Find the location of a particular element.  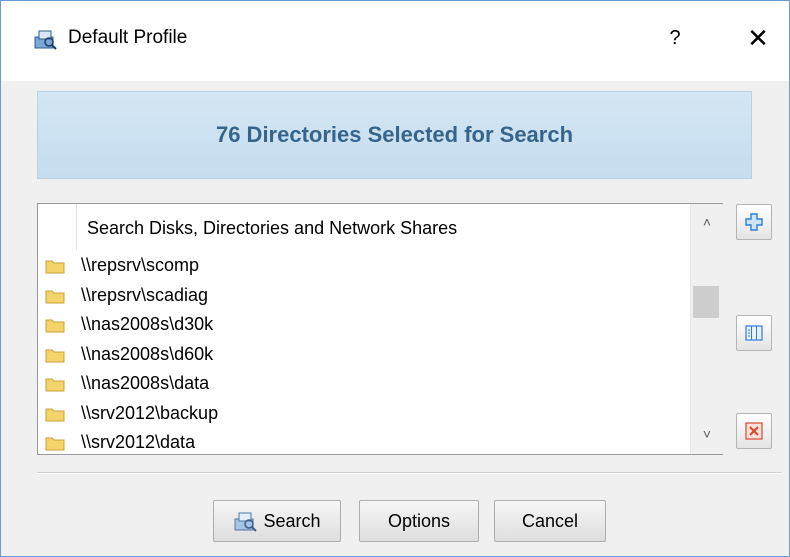

search-button: Search is located at coordinates (277, 521).